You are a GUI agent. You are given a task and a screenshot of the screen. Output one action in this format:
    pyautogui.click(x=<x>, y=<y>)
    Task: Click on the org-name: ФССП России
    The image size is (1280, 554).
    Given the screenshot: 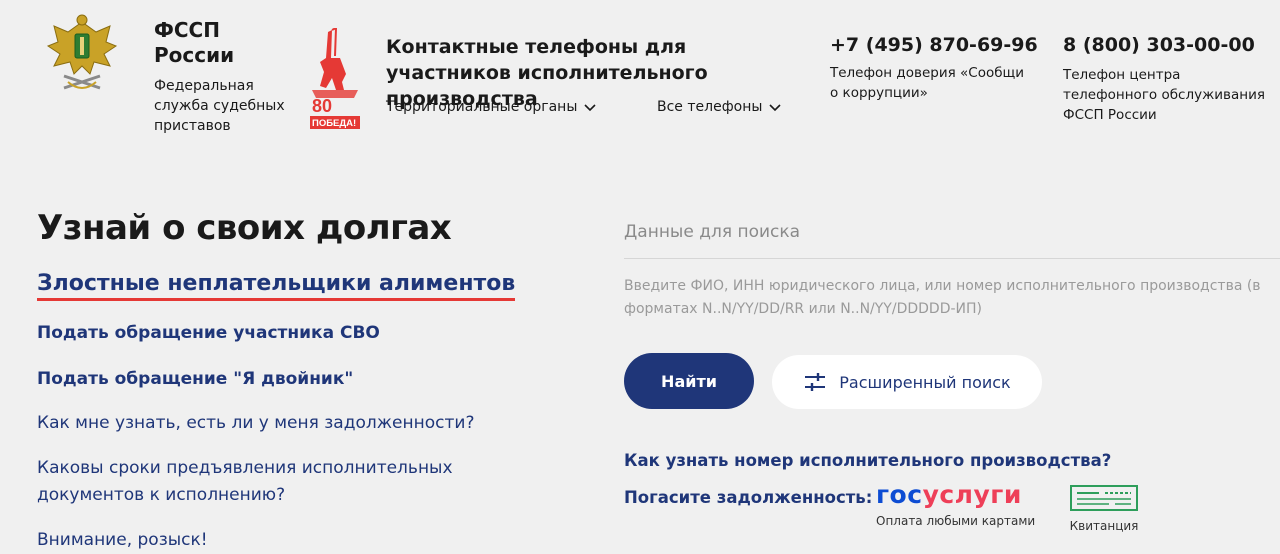 What is the action you would take?
    pyautogui.click(x=209, y=43)
    